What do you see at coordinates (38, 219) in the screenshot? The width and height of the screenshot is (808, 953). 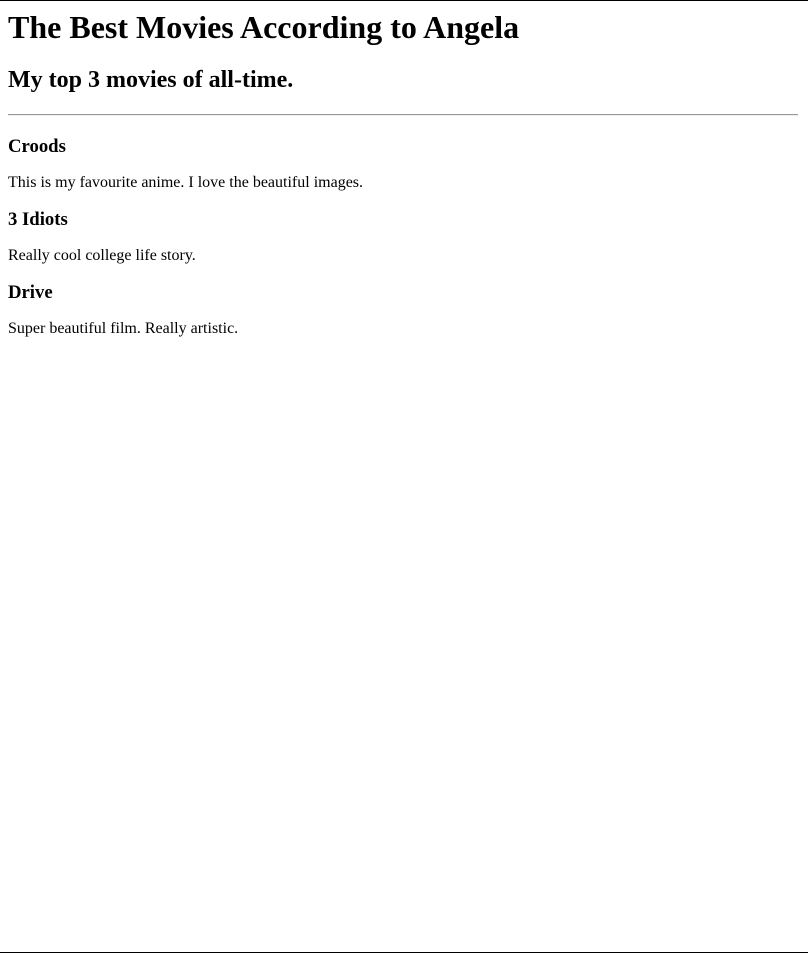 I see `movie-title: 3 Idiots` at bounding box center [38, 219].